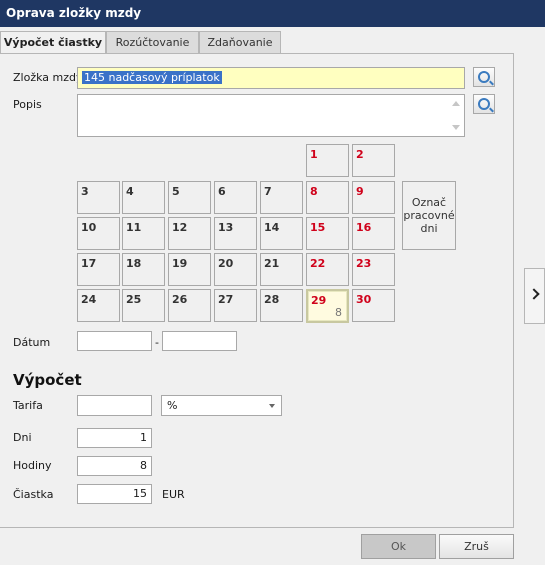  What do you see at coordinates (314, 191) in the screenshot?
I see `calendar-day-number: 8` at bounding box center [314, 191].